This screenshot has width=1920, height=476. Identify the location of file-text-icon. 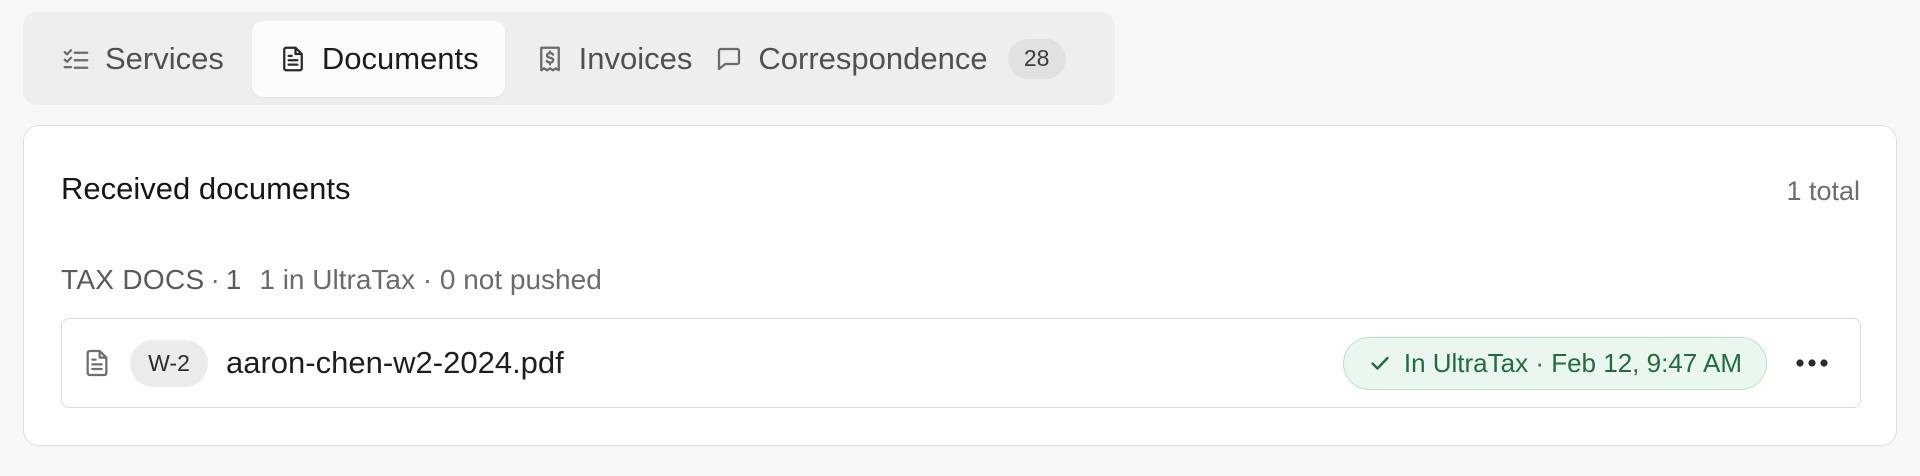
(97, 363).